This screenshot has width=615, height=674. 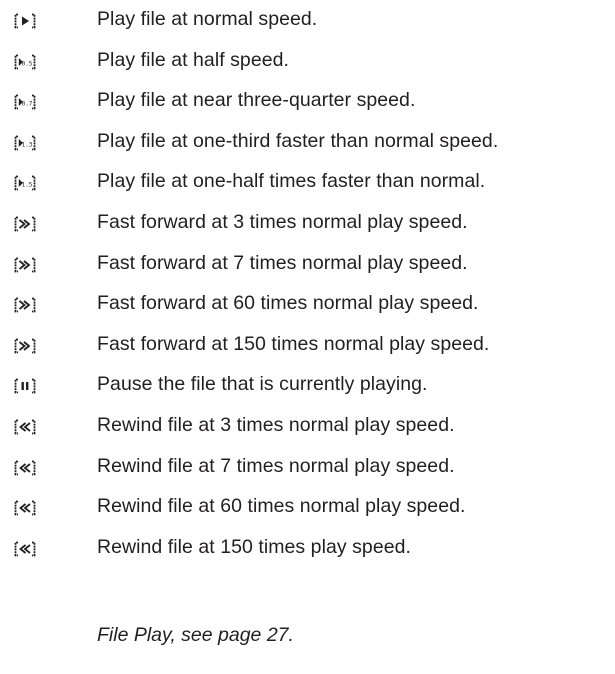 I want to click on page-reference: File Play, see page 27., so click(x=195, y=635).